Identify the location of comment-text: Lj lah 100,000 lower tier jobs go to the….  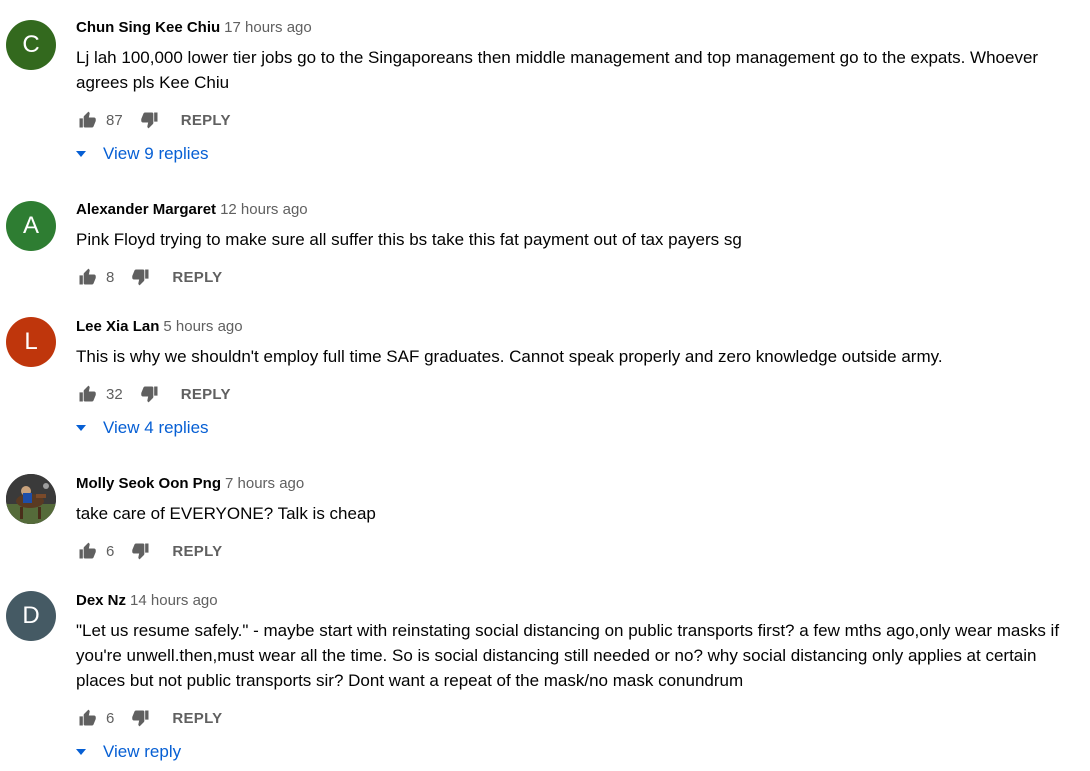
(557, 70).